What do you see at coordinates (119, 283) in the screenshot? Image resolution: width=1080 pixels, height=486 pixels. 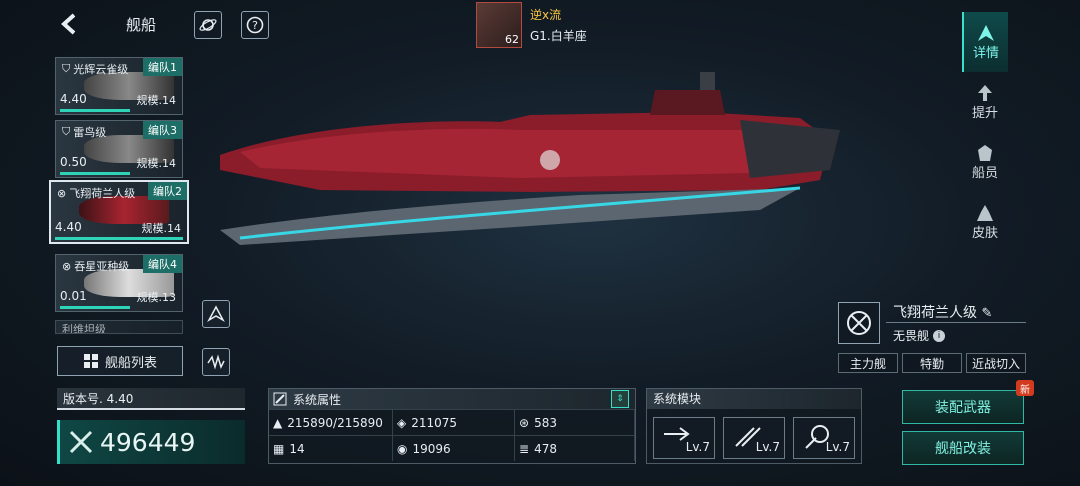 I see `ship-card: ⊗ 吞星亚种级 编队4 0.01 规模.13` at bounding box center [119, 283].